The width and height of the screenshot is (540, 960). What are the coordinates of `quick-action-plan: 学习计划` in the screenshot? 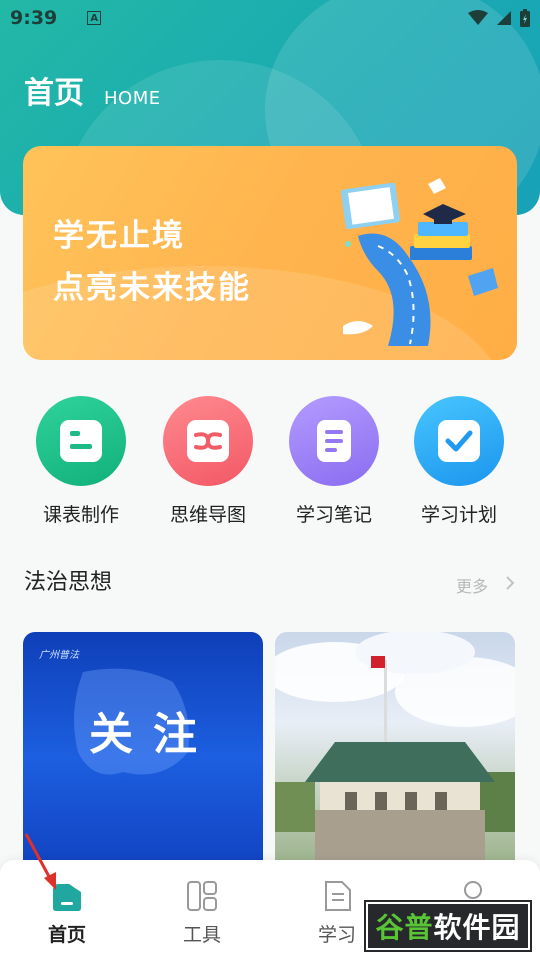 It's located at (459, 461).